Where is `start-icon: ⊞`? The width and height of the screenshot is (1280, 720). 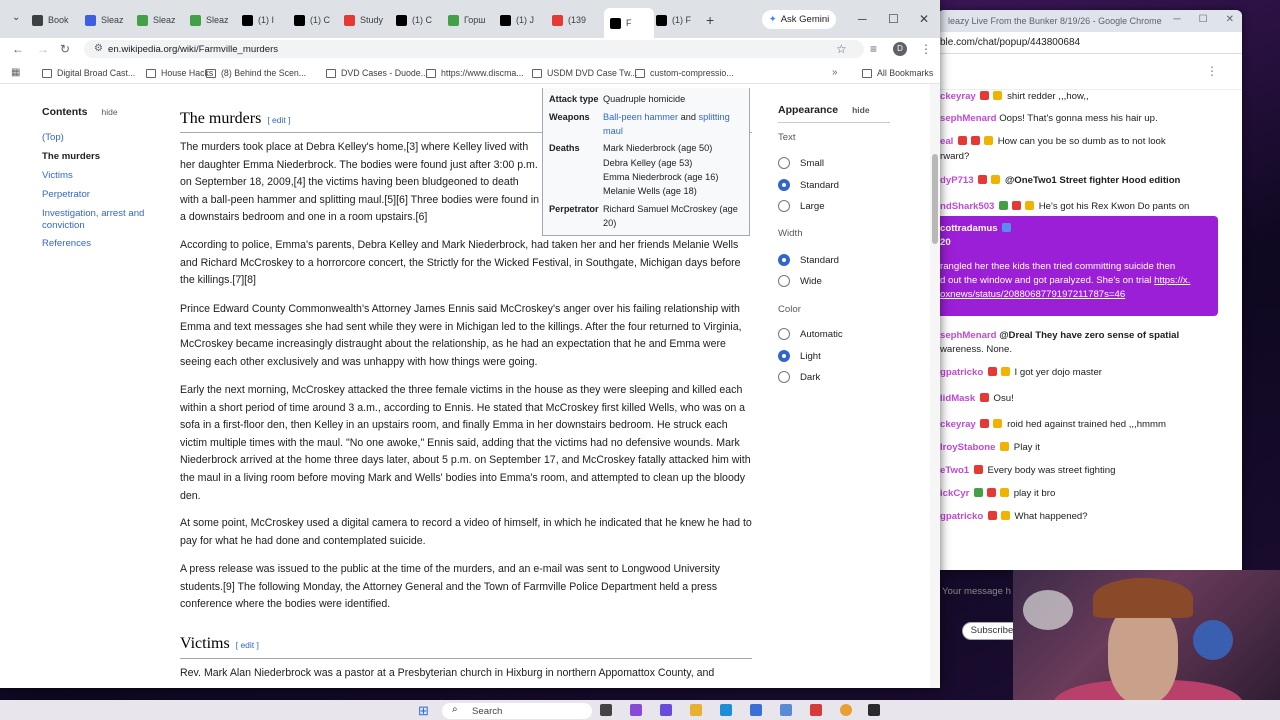
start-icon: ⊞ is located at coordinates (423, 711).